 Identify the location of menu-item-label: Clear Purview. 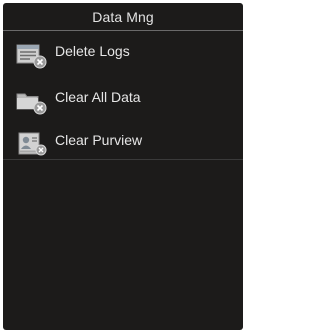
(99, 140).